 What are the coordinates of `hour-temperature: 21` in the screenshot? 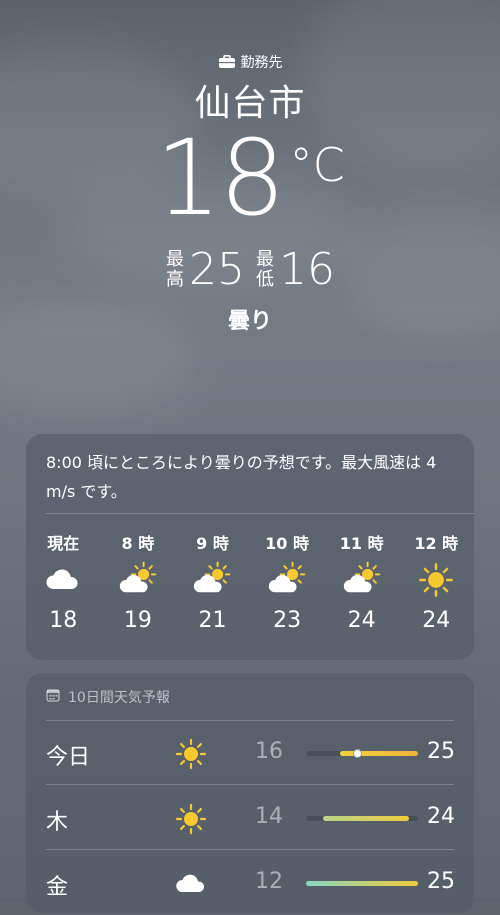 It's located at (212, 620).